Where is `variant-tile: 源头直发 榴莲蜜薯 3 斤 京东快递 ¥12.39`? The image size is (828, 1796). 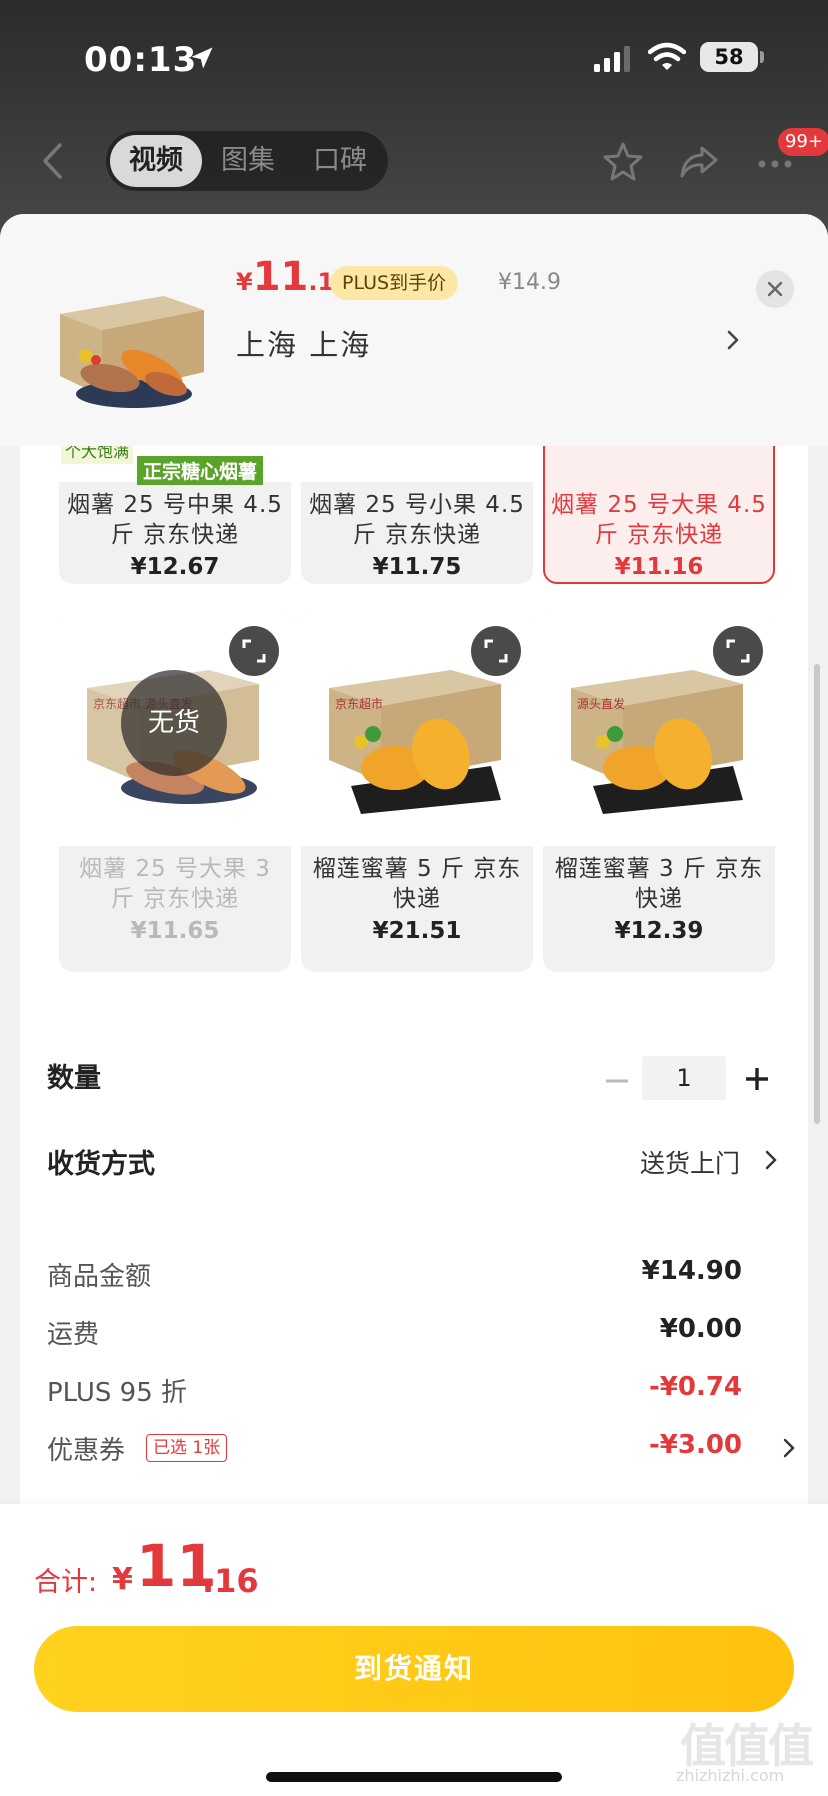
variant-tile: 源头直发 榴莲蜜薯 3 斤 京东快递 ¥12.39 is located at coordinates (659, 791).